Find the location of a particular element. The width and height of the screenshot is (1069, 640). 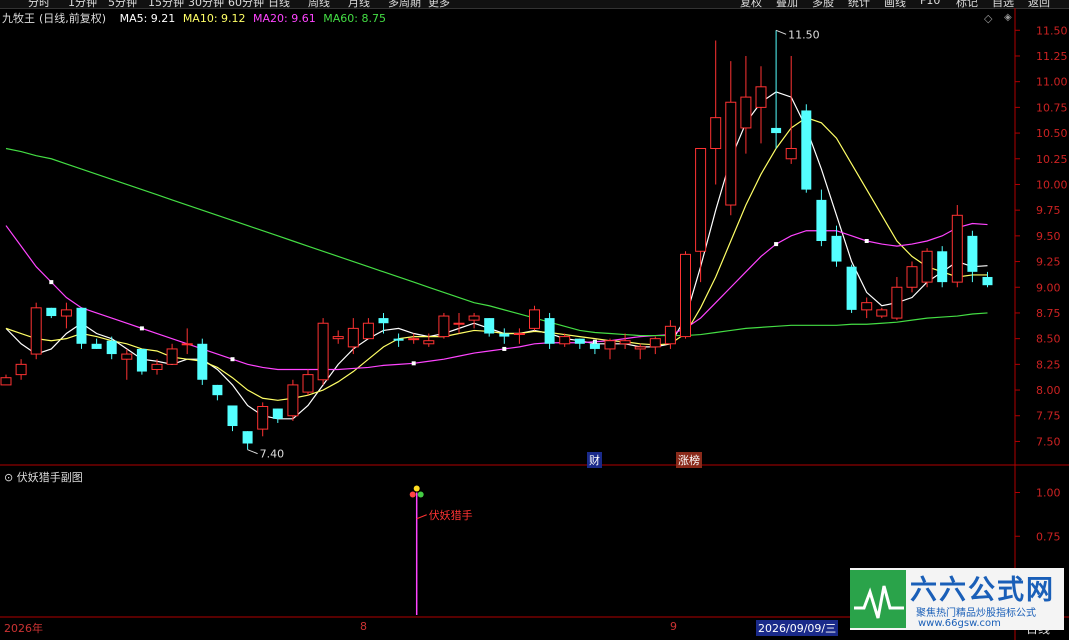

watermark-logo: 六六公式网 聚焦热门精品炒股指标公式 www.66gsw.com is located at coordinates (957, 599).